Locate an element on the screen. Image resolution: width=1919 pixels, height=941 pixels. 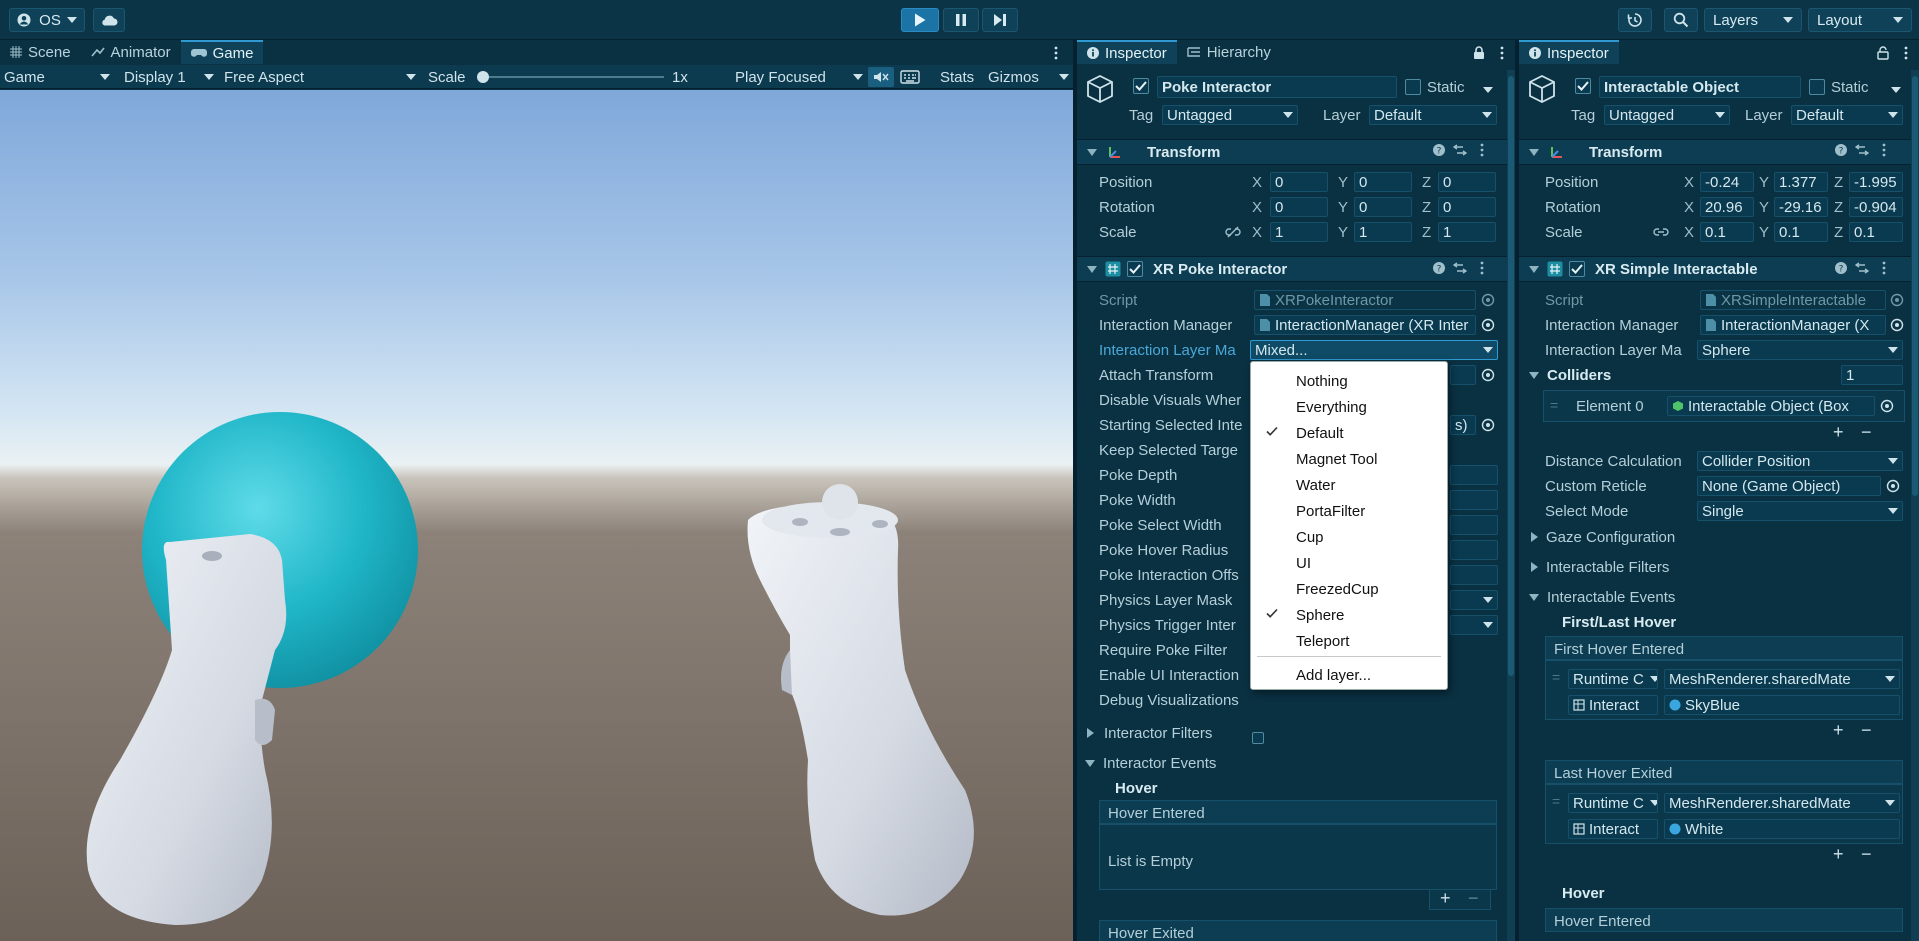
element-0-field: Interactable Object (Box is located at coordinates (1771, 406).